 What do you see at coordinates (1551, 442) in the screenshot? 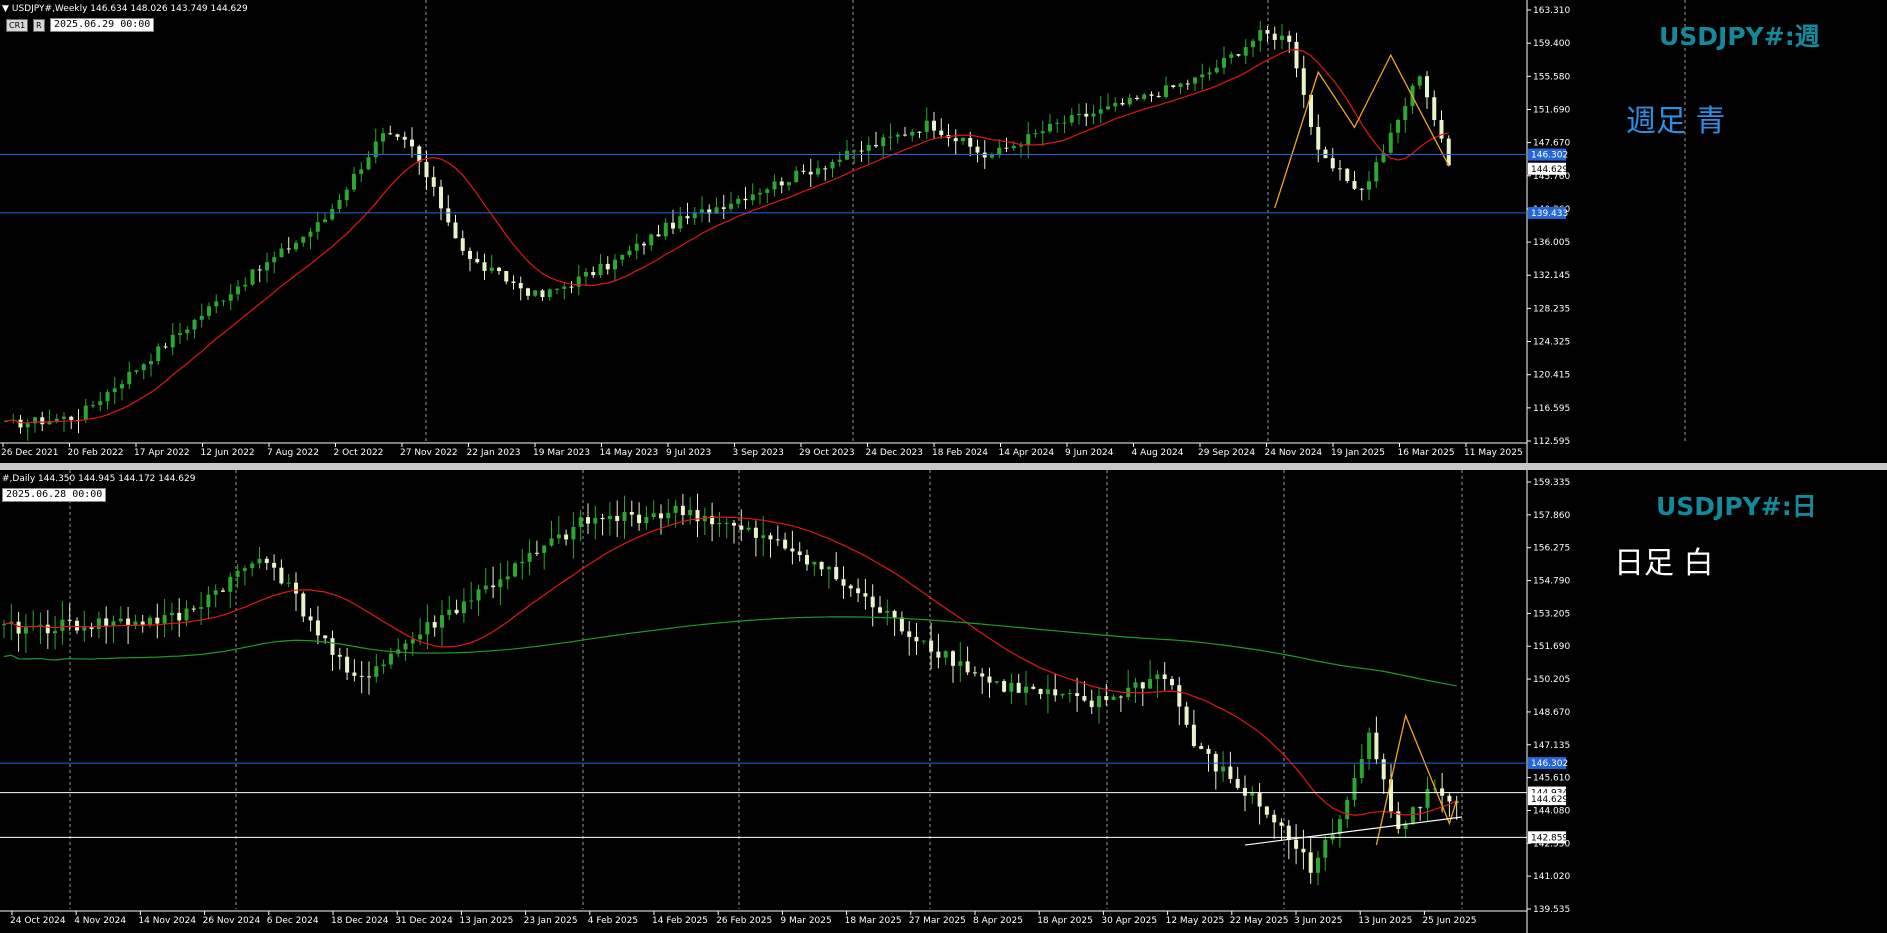
I see `price-tick-label: 112.595` at bounding box center [1551, 442].